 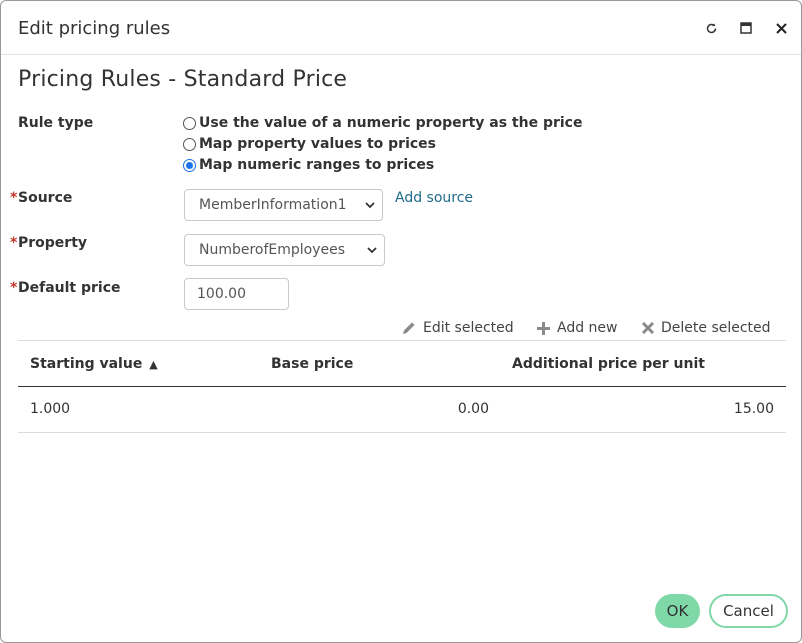 What do you see at coordinates (94, 28) in the screenshot?
I see `window-title: Edit pricing rules` at bounding box center [94, 28].